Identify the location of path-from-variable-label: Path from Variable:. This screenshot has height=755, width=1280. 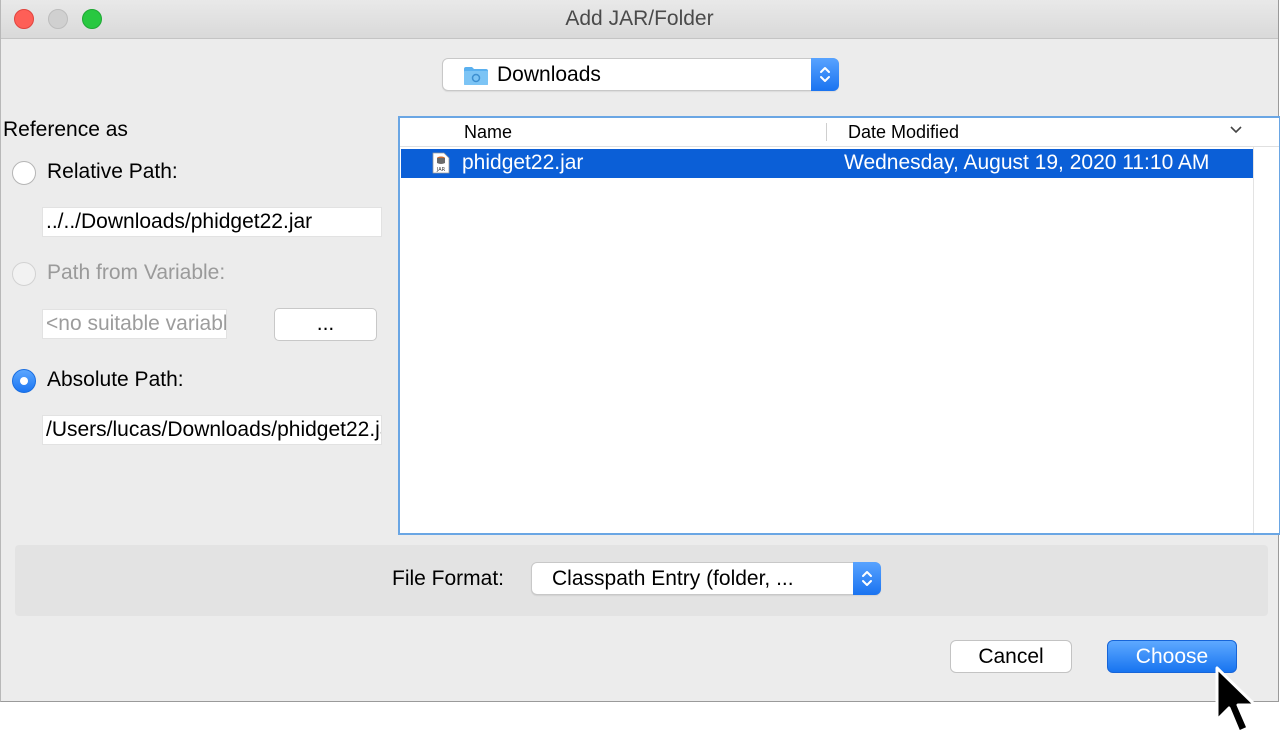
(136, 272).